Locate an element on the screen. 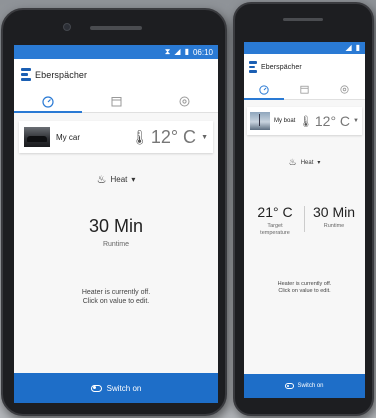 The width and height of the screenshot is (376, 418). status-bar: ◢ ▮ is located at coordinates (304, 48).